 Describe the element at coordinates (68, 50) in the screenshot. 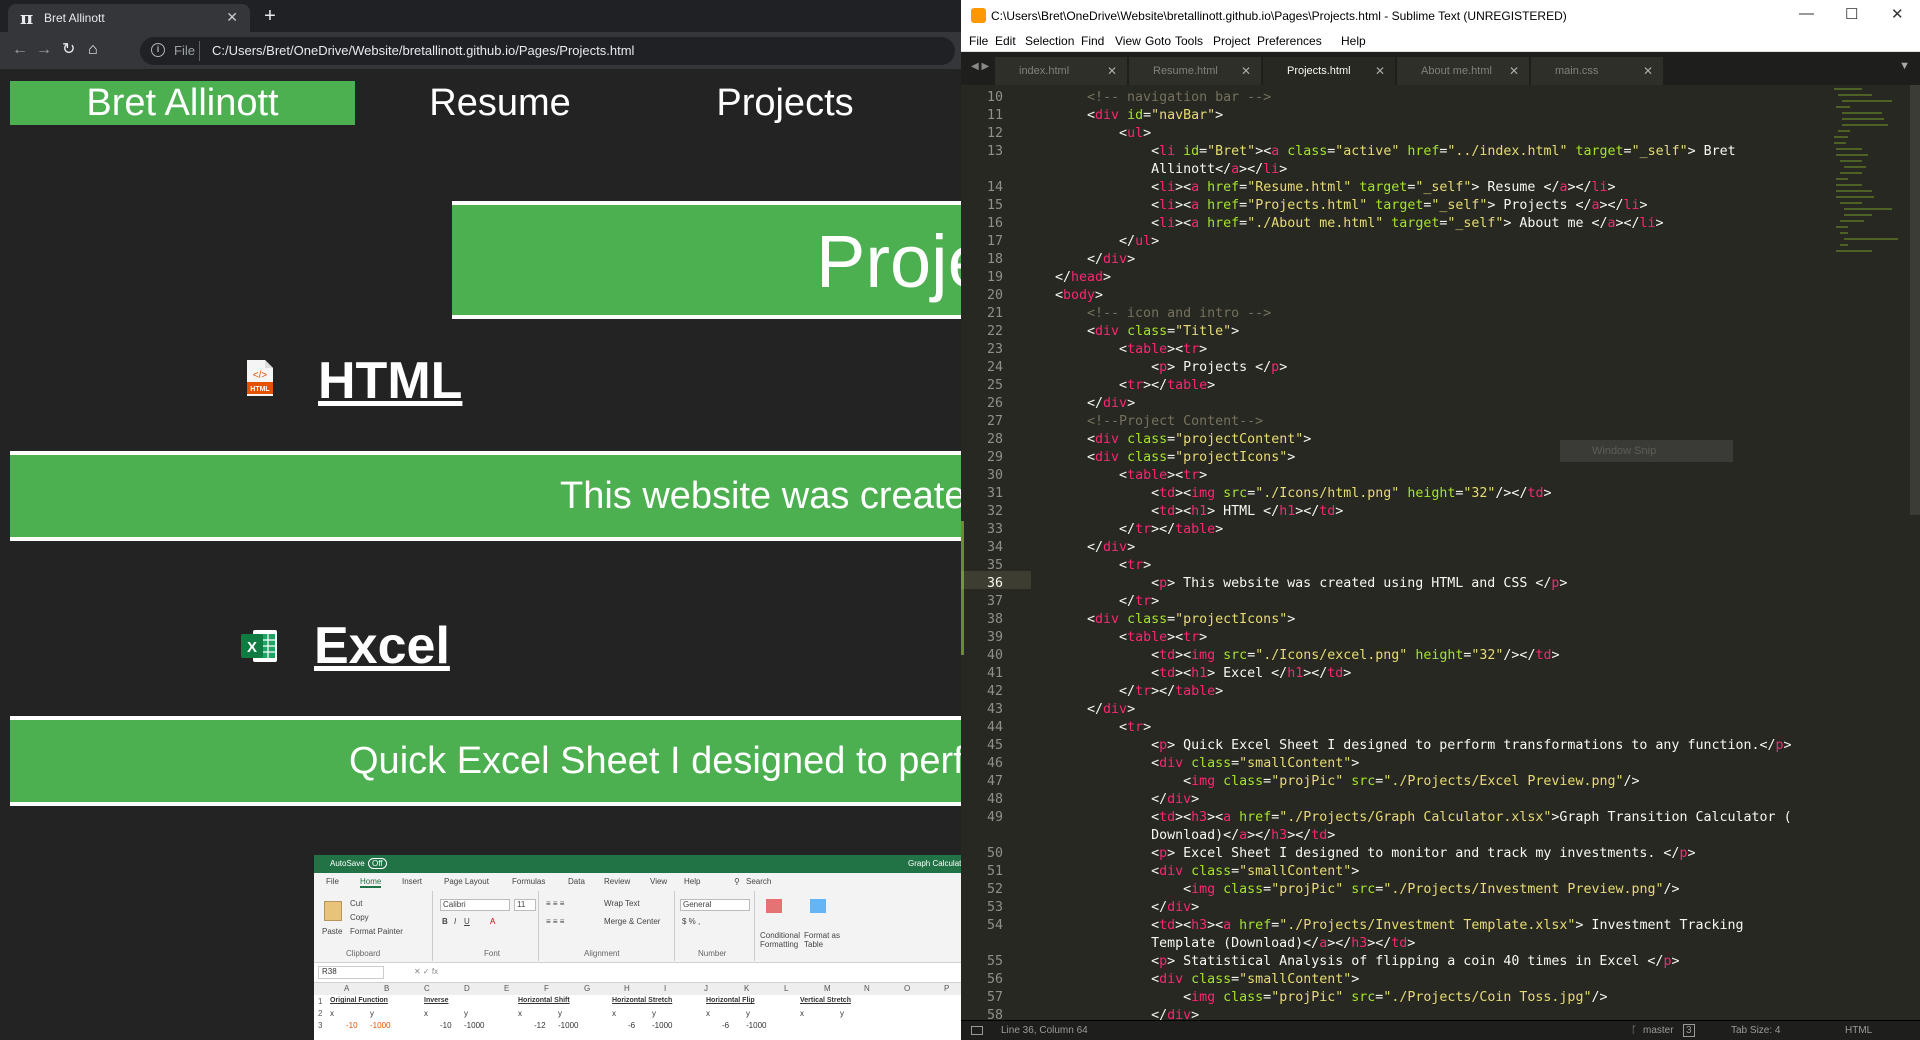

I see `reload-icon: ↻` at that location.